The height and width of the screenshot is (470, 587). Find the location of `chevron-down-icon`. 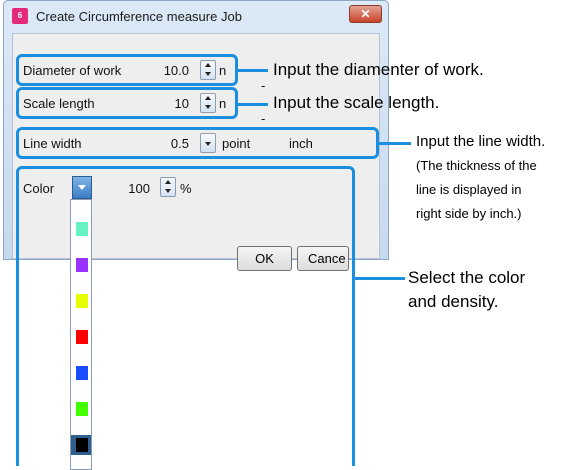

chevron-down-icon is located at coordinates (82, 187).